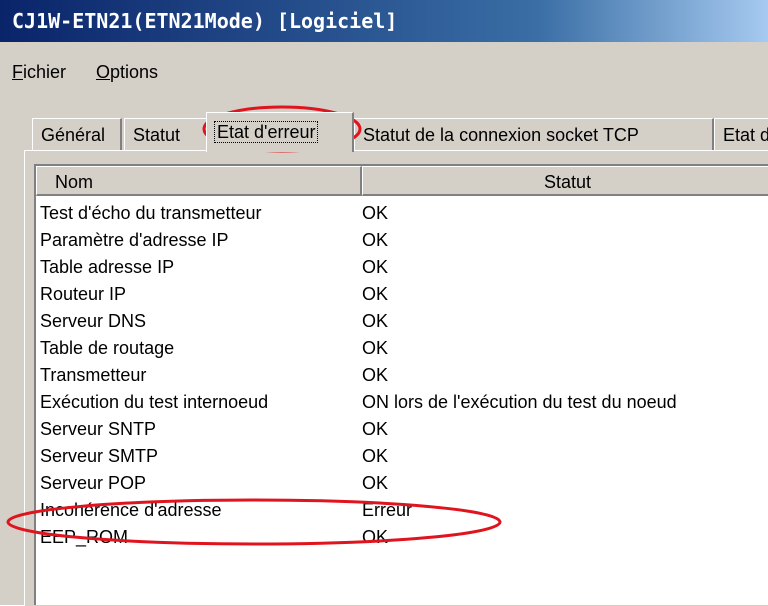 This screenshot has width=768, height=606. I want to click on row-name: Paramètre d'adresse IP, so click(134, 240).